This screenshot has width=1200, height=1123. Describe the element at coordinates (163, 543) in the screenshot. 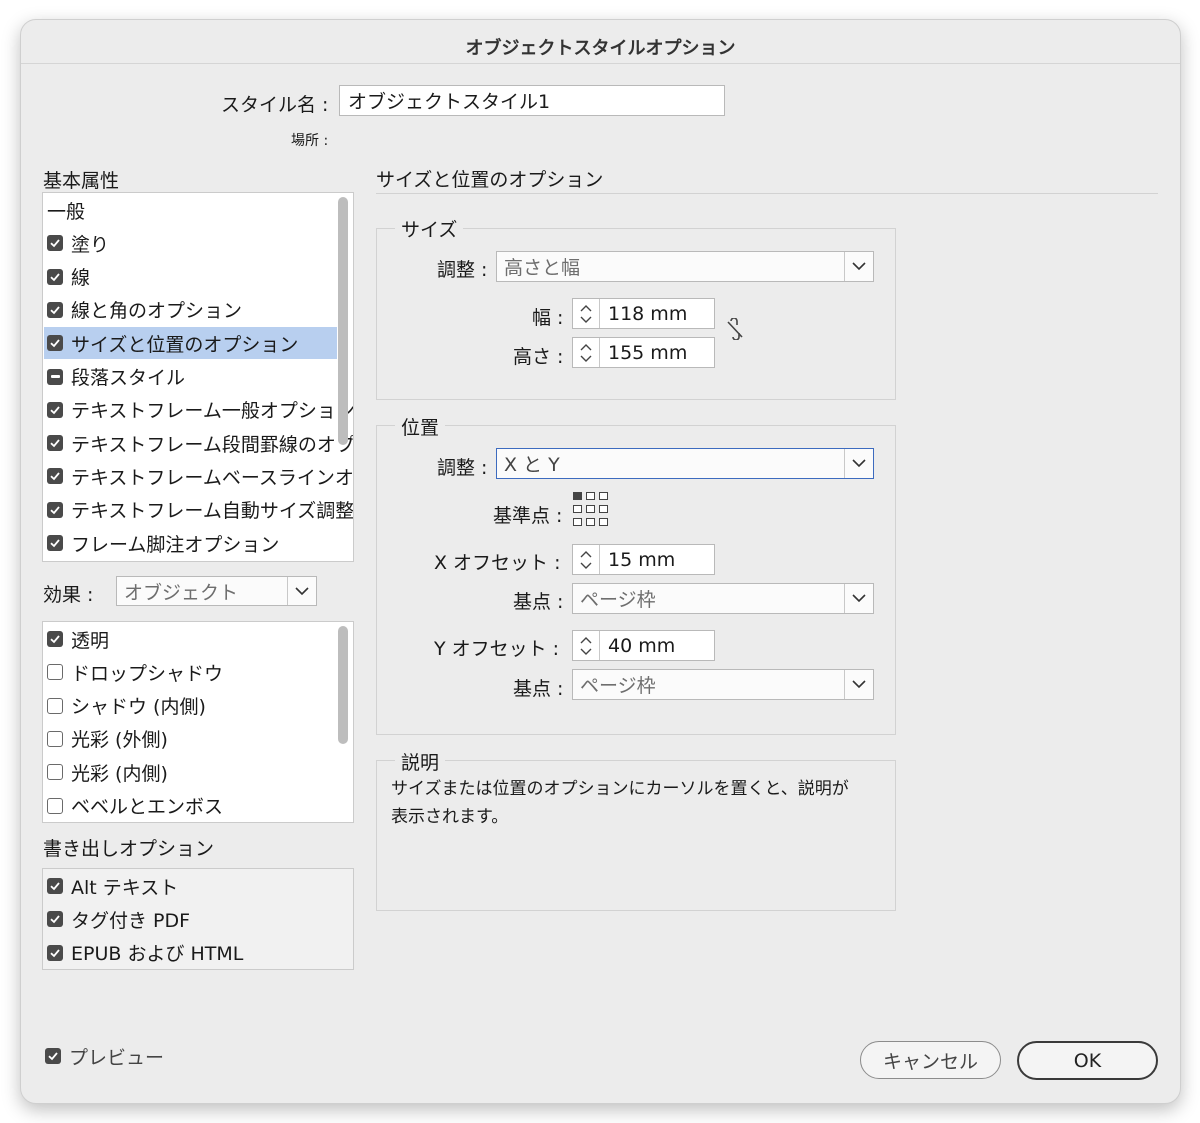

I see `basic-attribute-item: フレーム脚注オプション` at that location.